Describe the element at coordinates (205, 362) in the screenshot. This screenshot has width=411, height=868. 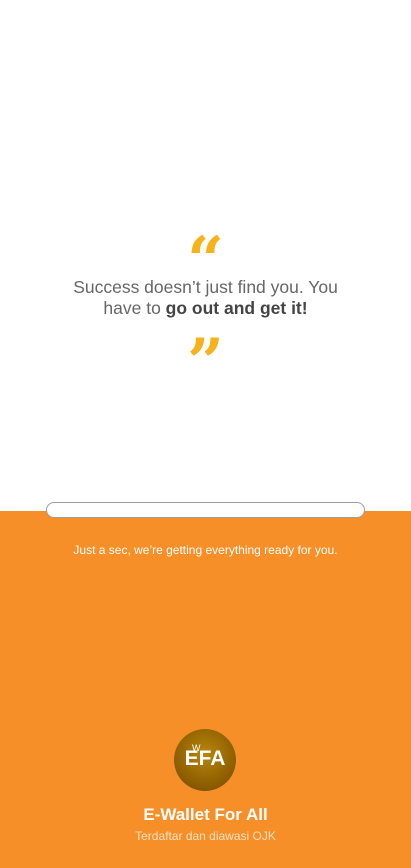
I see `quote-close-icon: ”` at that location.